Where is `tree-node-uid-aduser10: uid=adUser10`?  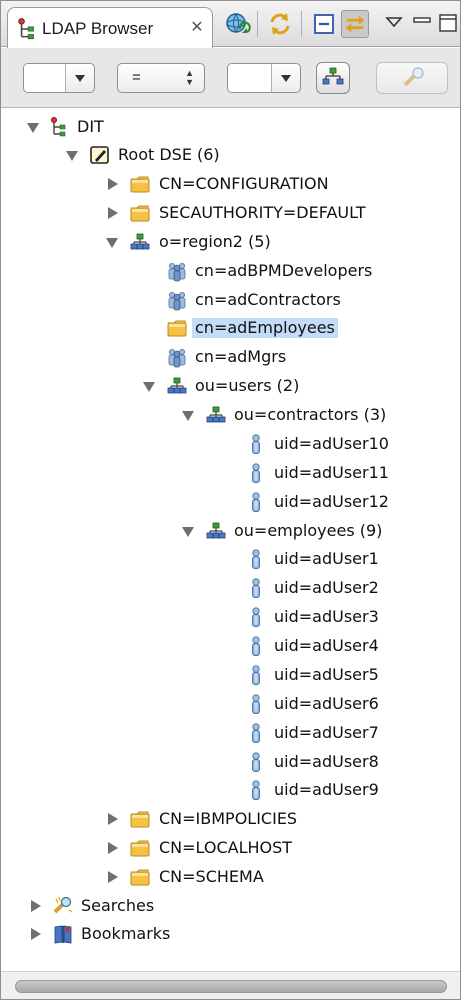
tree-node-uid-aduser10: uid=adUser10 is located at coordinates (230, 444).